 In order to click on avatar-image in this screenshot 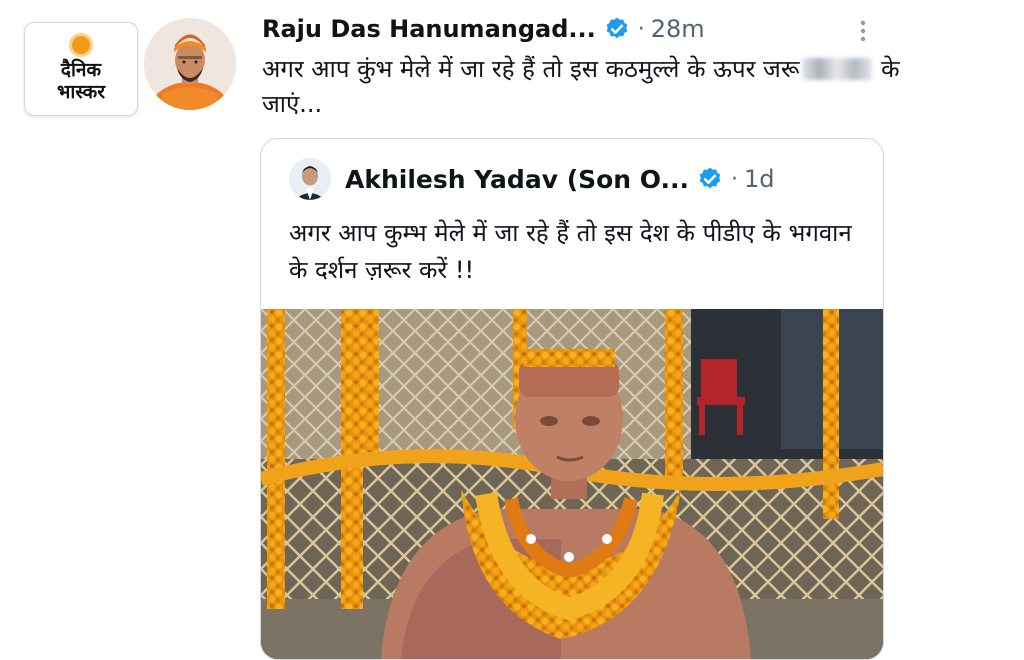, I will do `click(190, 64)`.